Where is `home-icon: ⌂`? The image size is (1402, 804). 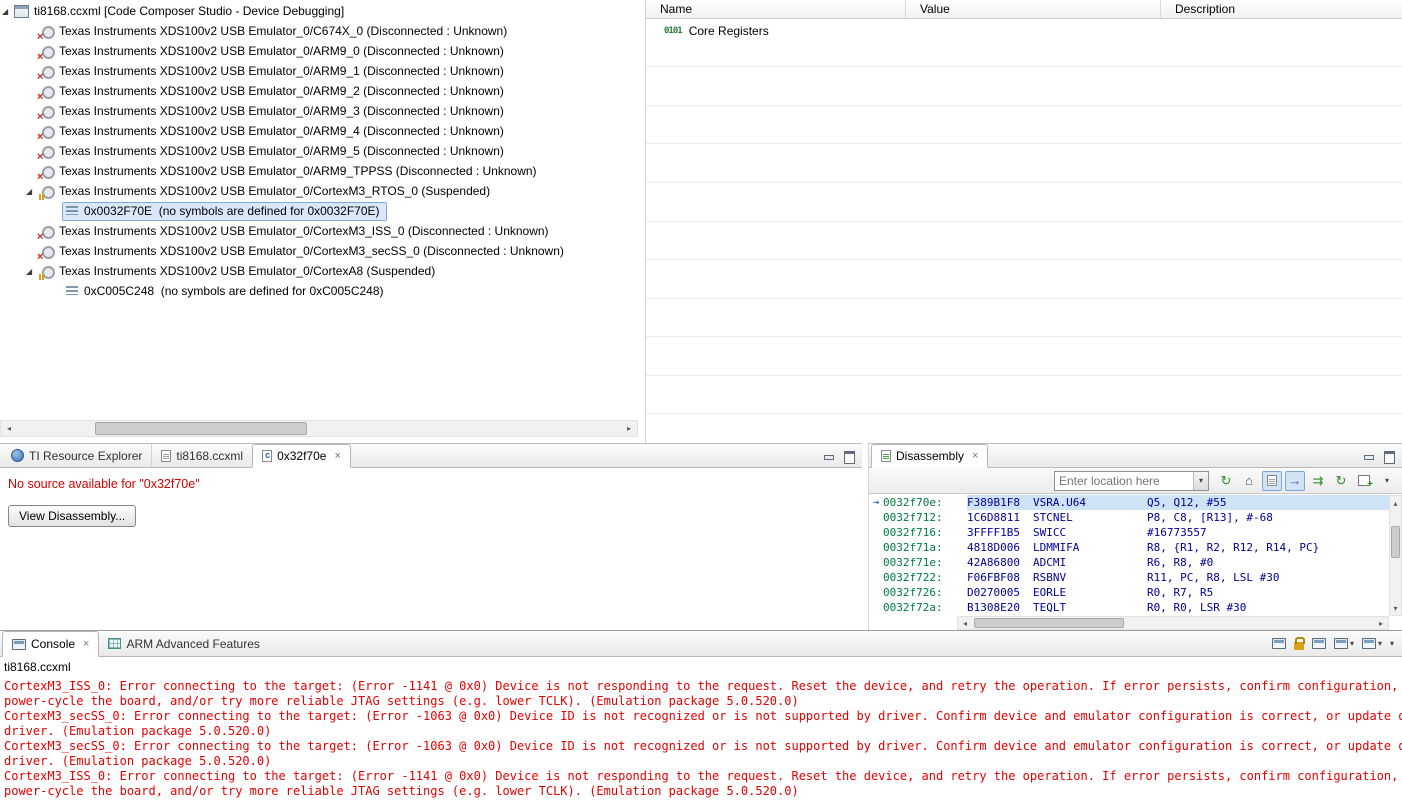
home-icon: ⌂ is located at coordinates (1249, 481).